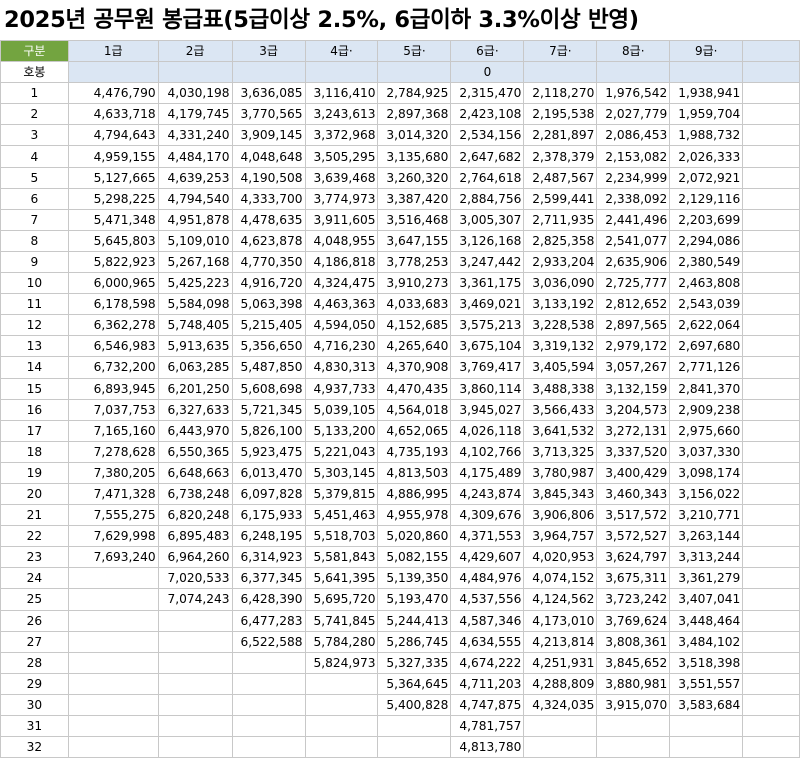 Image resolution: width=800 pixels, height=762 pixels. I want to click on step-cell: 15, so click(34, 388).